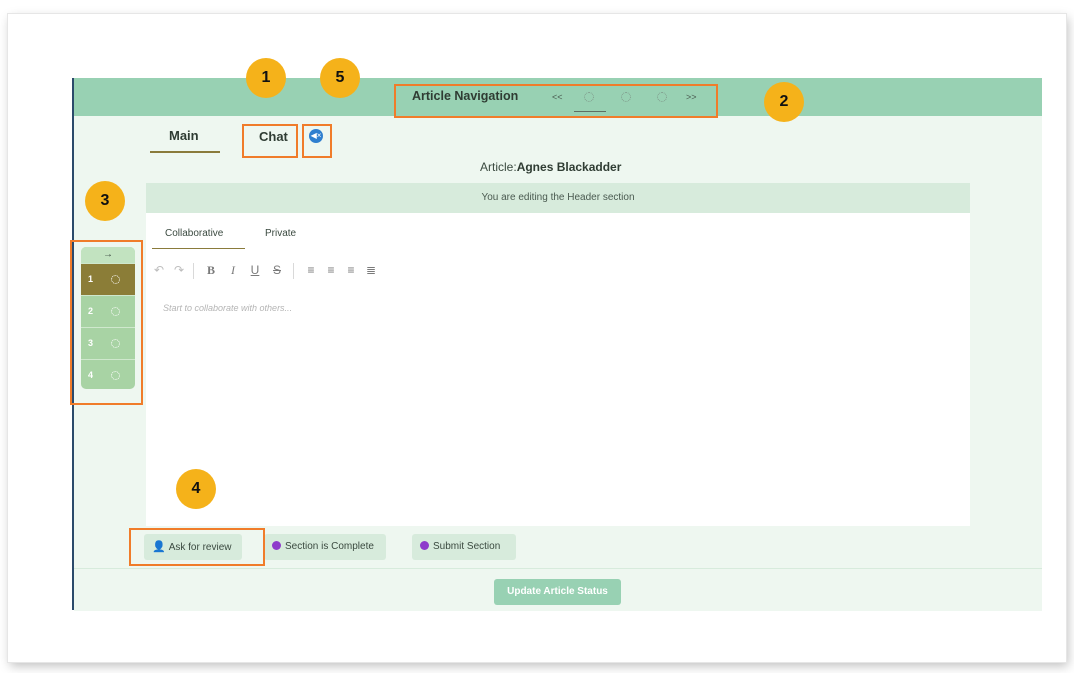 Image resolution: width=1074 pixels, height=673 pixels. I want to click on redo-icon: ↷, so click(179, 270).